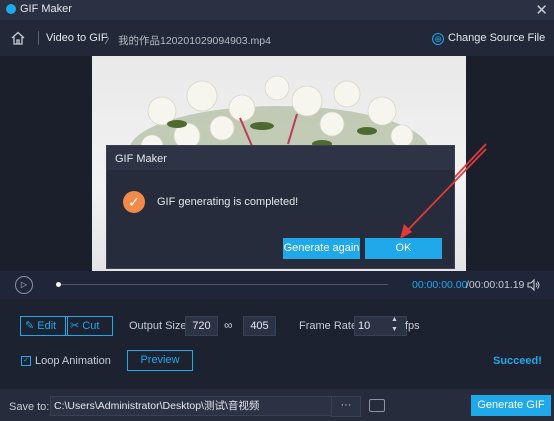 The width and height of the screenshot is (554, 421). I want to click on status-succeed: Succeed!, so click(517, 361).